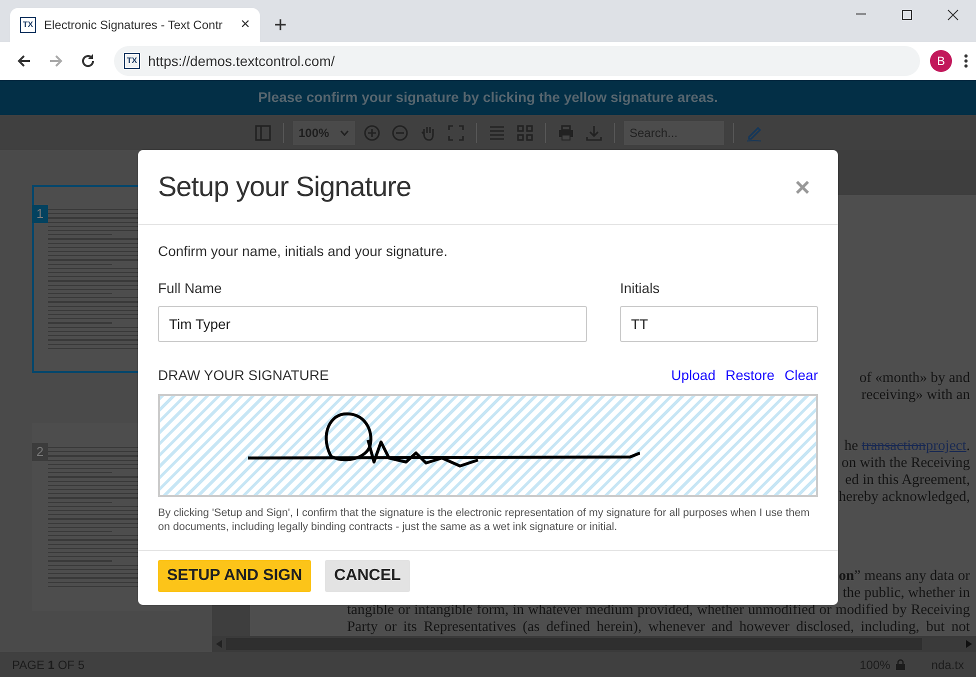 This screenshot has width=976, height=677. I want to click on link: Clear, so click(801, 375).